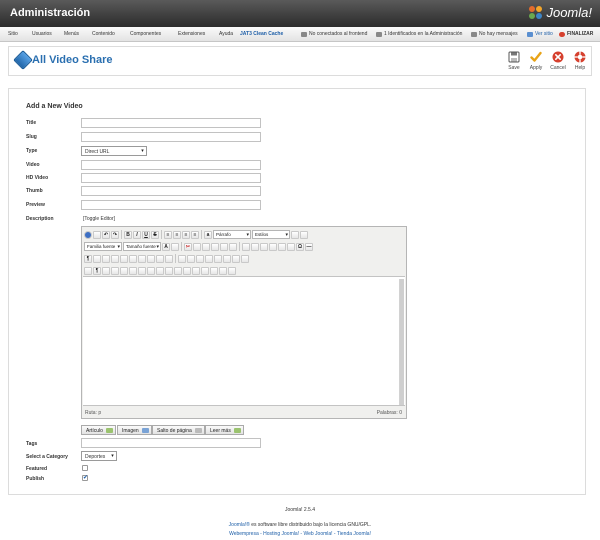 The width and height of the screenshot is (600, 540). Describe the element at coordinates (169, 270) in the screenshot. I see `move-forward-icon` at that location.